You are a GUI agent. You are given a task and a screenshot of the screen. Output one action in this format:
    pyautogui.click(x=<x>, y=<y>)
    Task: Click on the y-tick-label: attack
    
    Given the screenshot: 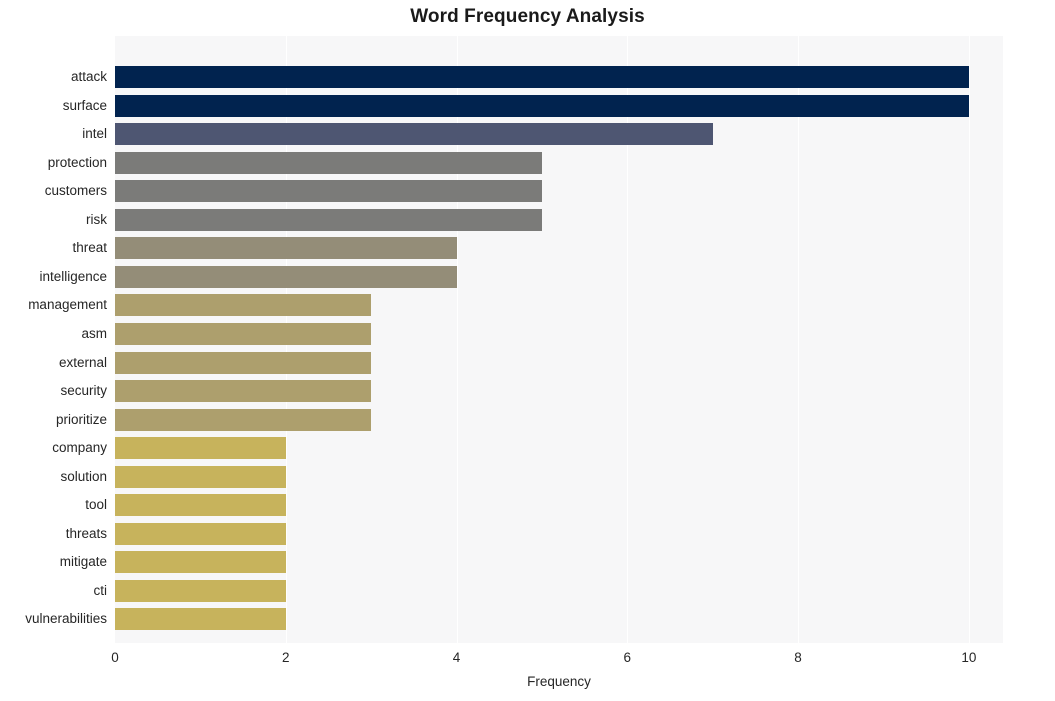 What is the action you would take?
    pyautogui.click(x=88, y=76)
    